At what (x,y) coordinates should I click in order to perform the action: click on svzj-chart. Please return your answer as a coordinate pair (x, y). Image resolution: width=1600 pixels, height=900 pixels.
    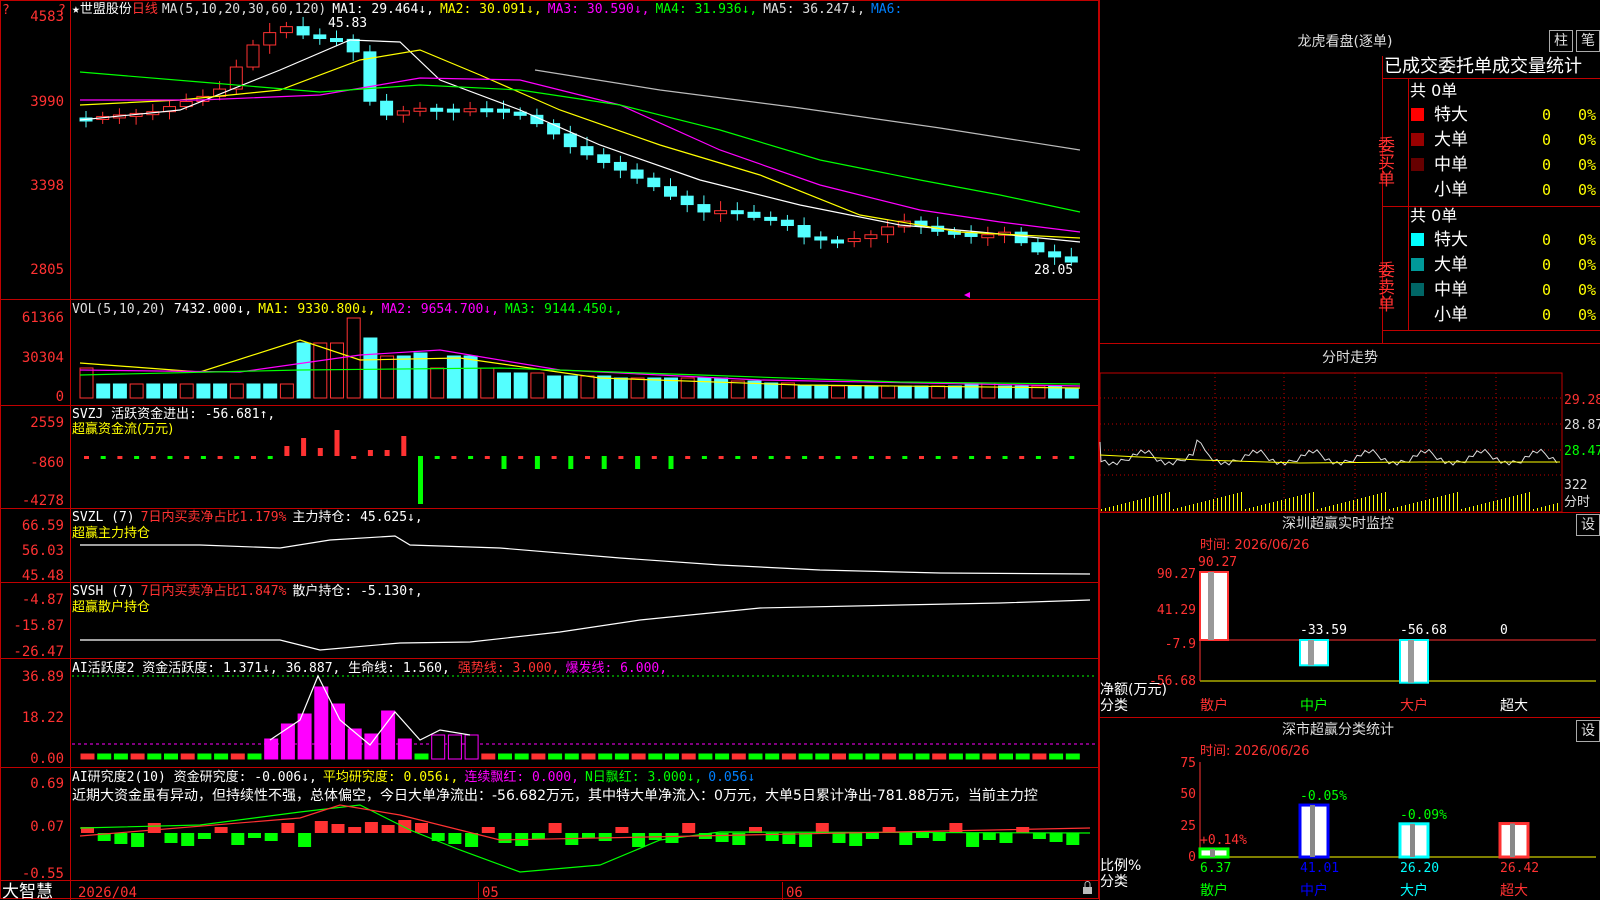
    Looking at the image, I should click on (579, 467).